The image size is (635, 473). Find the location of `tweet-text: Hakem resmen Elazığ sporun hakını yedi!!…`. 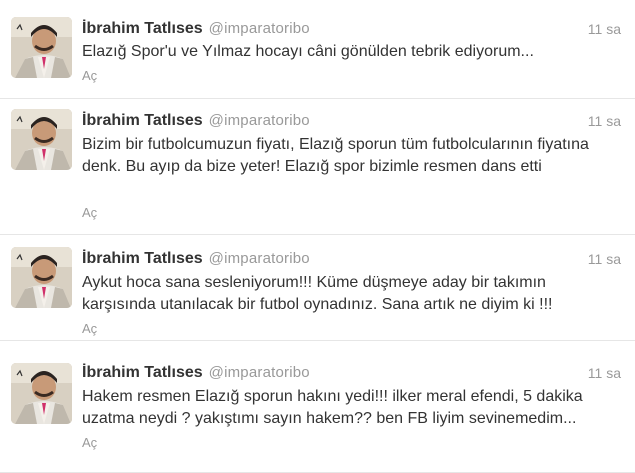

tweet-text: Hakem resmen Elazığ sporun hakını yedi!!… is located at coordinates (332, 407).